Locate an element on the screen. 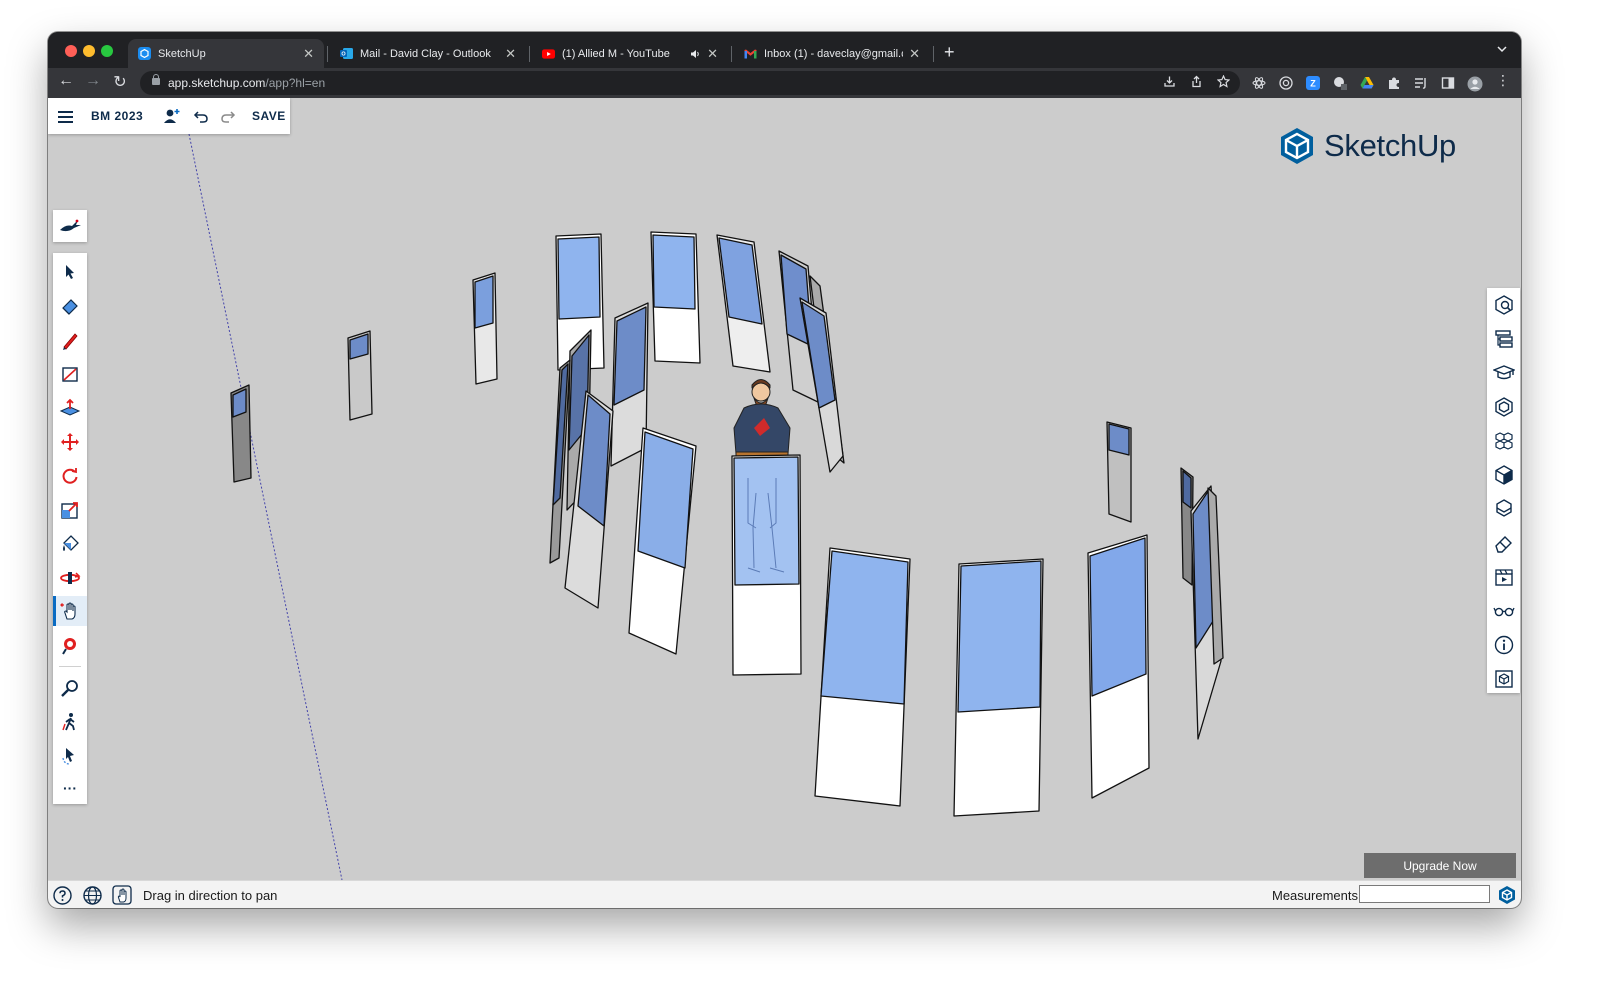  graduation-cap-icon is located at coordinates (1503, 372).